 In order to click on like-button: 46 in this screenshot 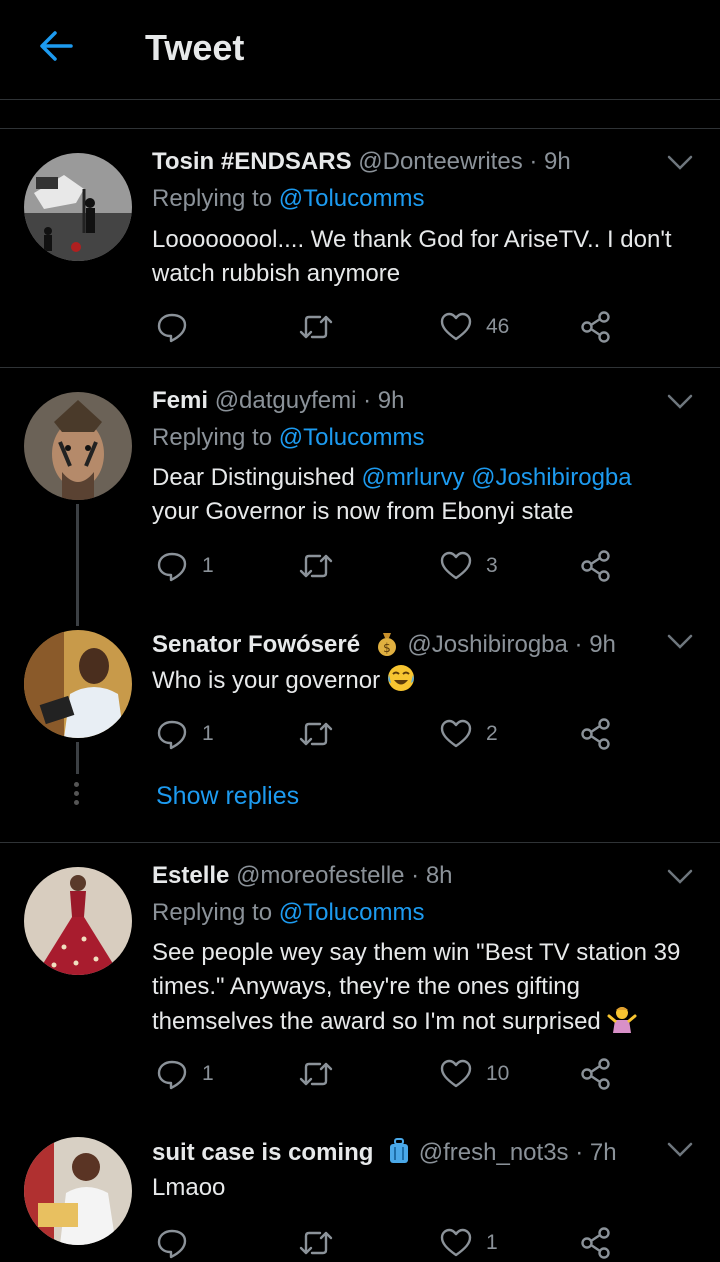, I will do `click(474, 327)`.